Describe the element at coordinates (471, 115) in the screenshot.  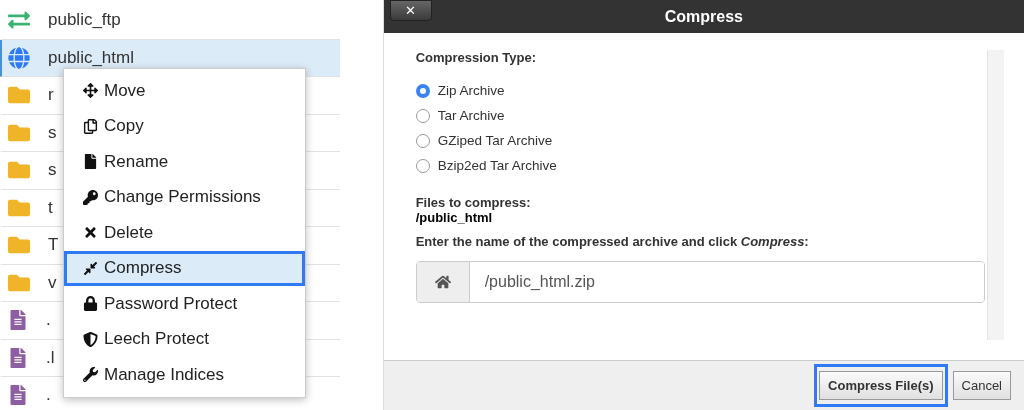
I see `radio-label: Tar Archive` at that location.